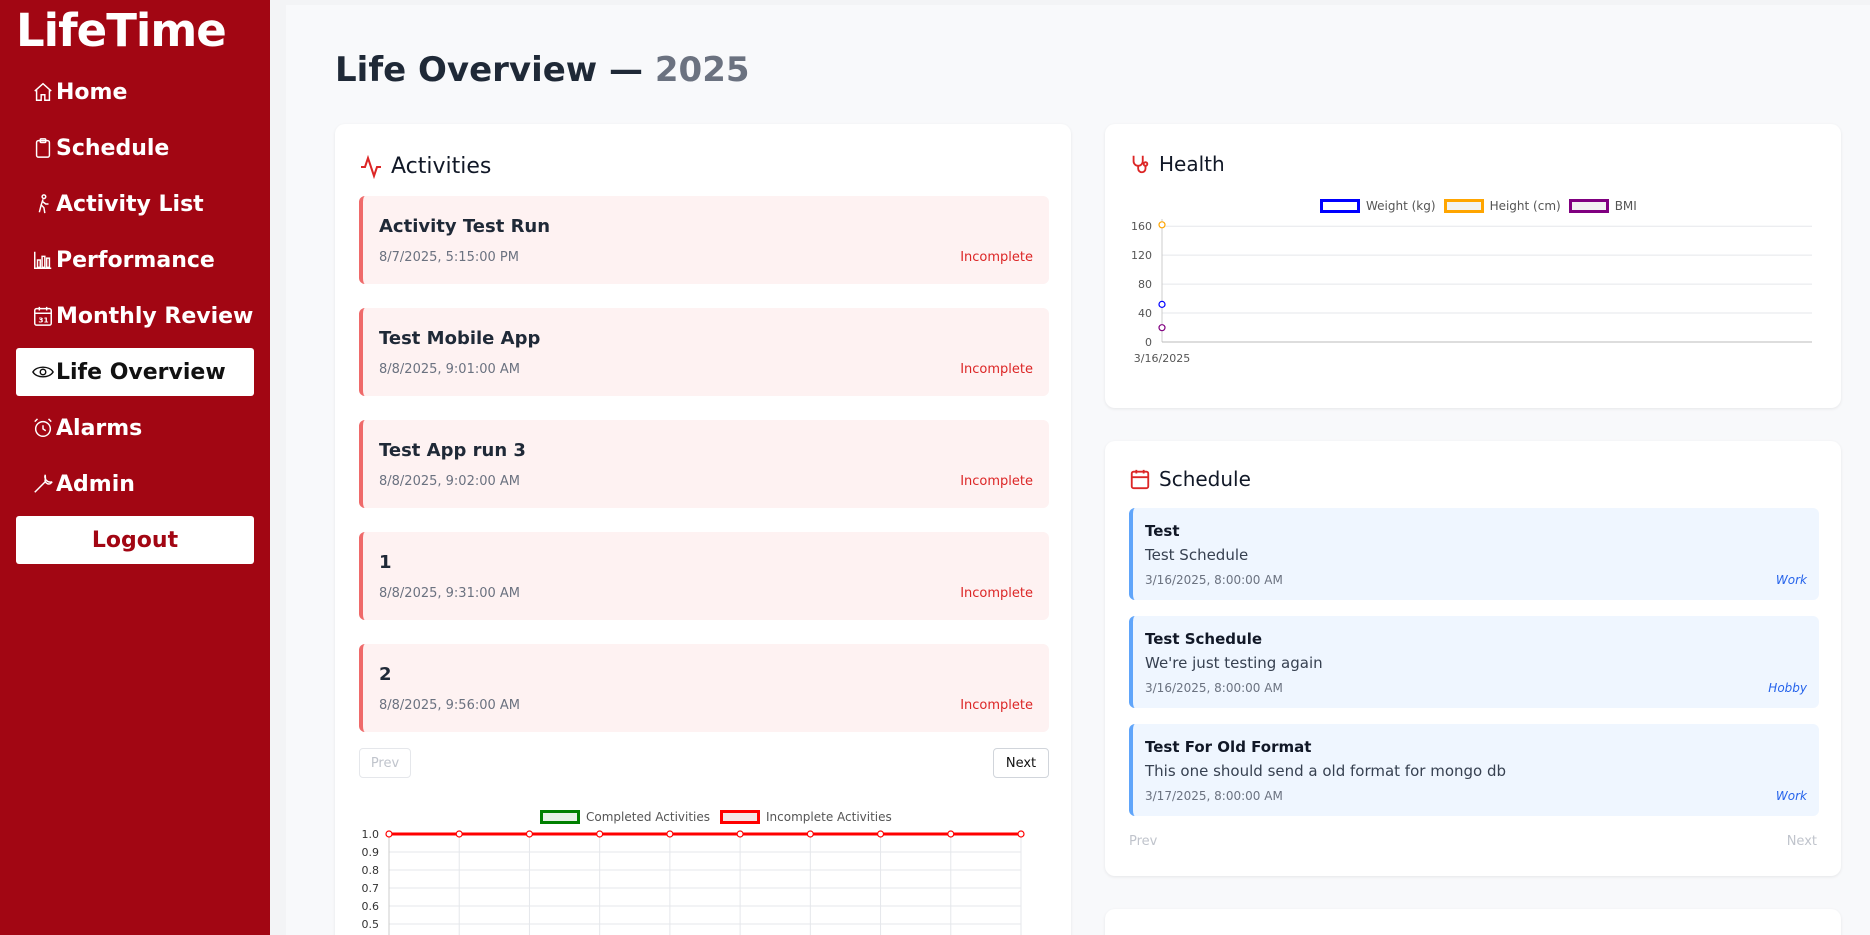 This screenshot has width=1870, height=935. I want to click on y-tick-label: 0.8, so click(371, 870).